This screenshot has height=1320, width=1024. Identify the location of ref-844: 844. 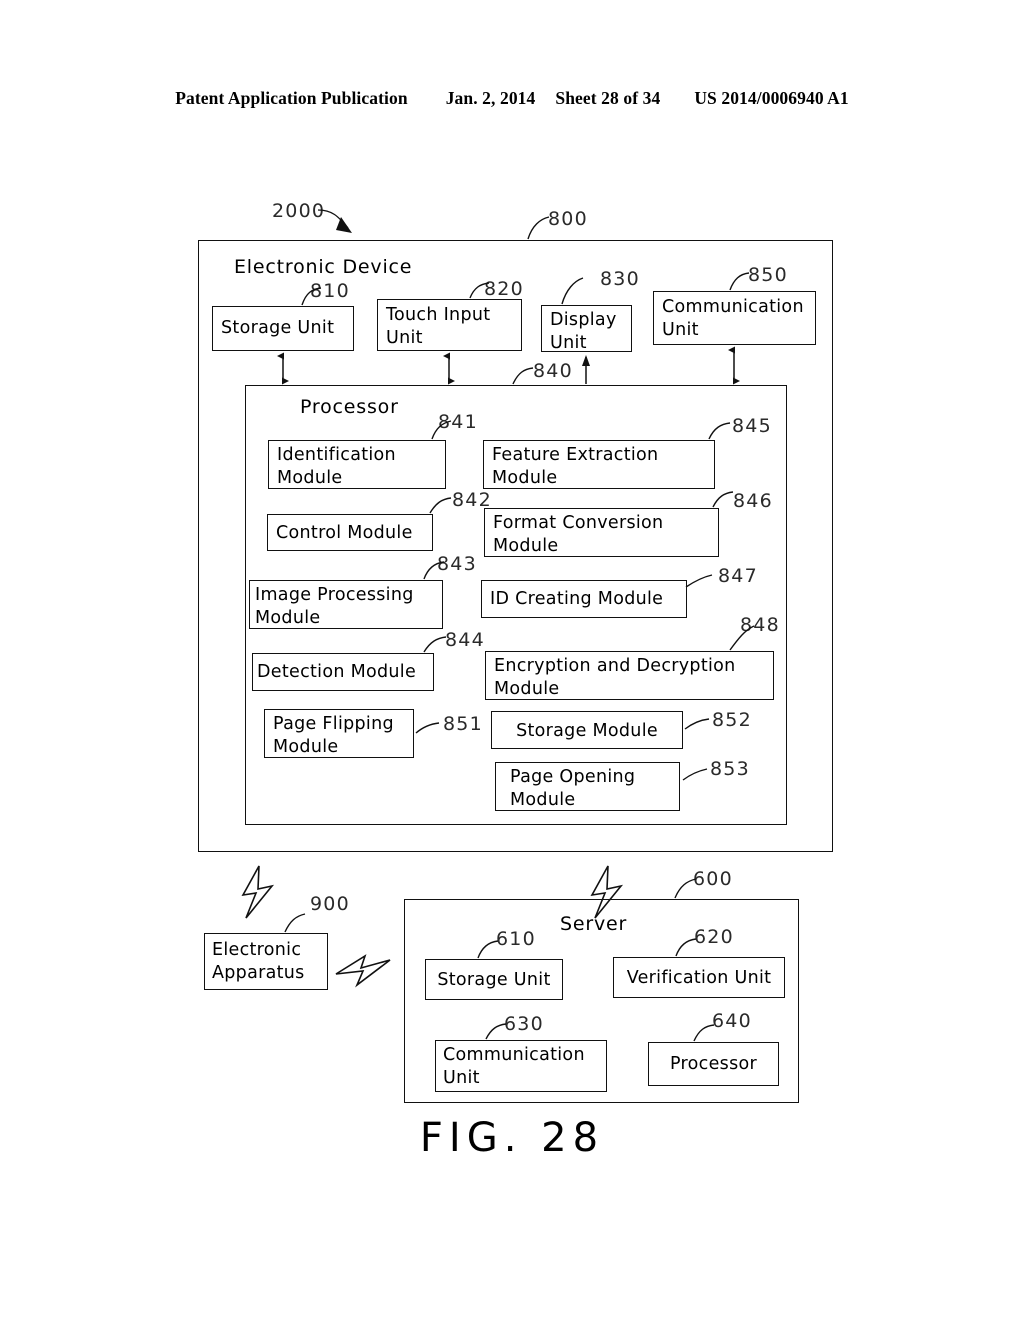
(465, 640).